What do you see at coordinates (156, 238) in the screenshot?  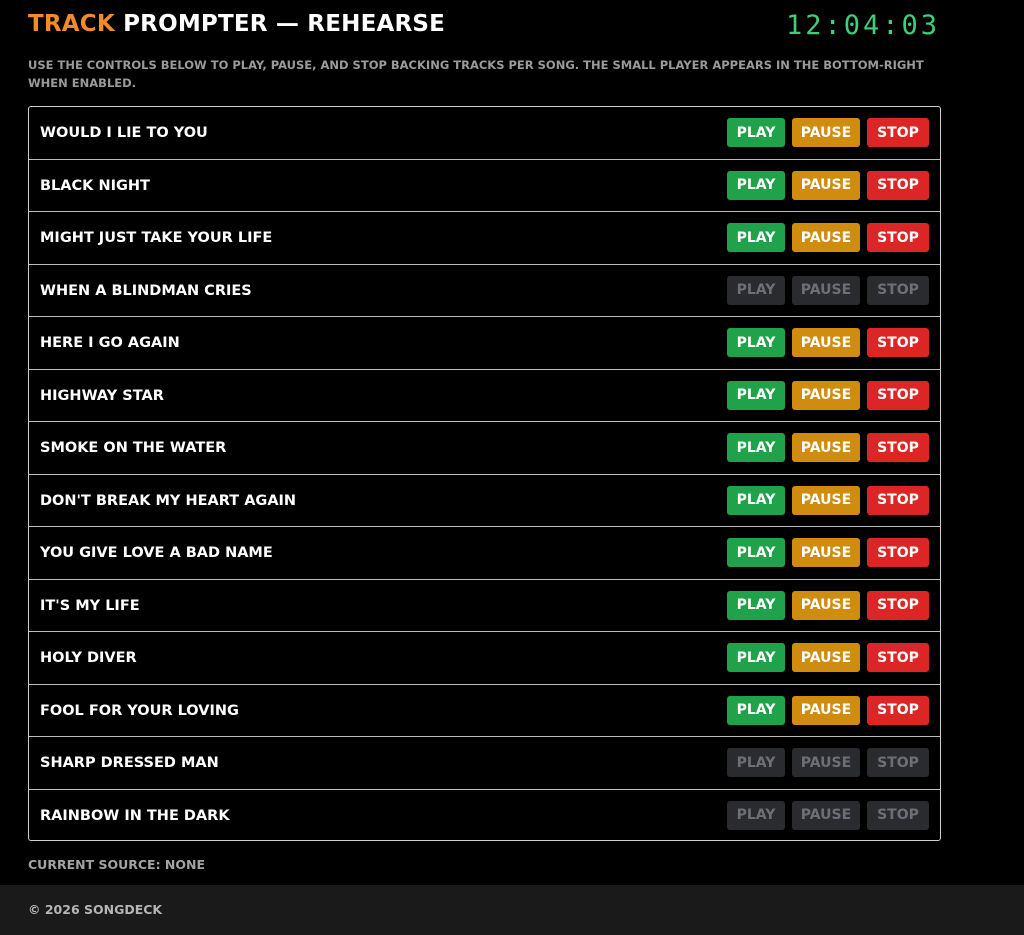 I see `song-title: MIGHT JUST TAKE YOUR LIFE` at bounding box center [156, 238].